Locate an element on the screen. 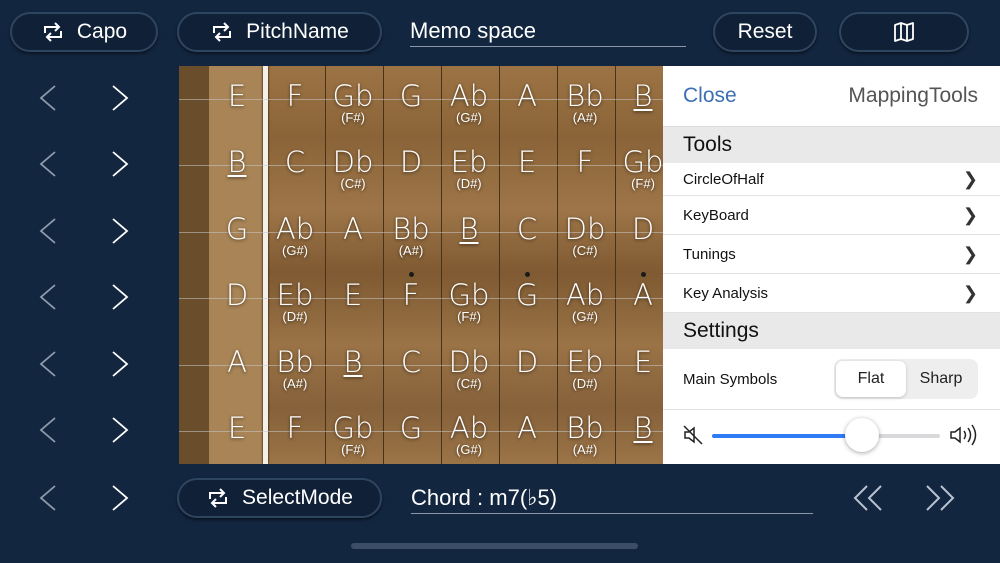 Image resolution: width=1000 pixels, height=563 pixels. pitchname-button: PitchName is located at coordinates (279, 32).